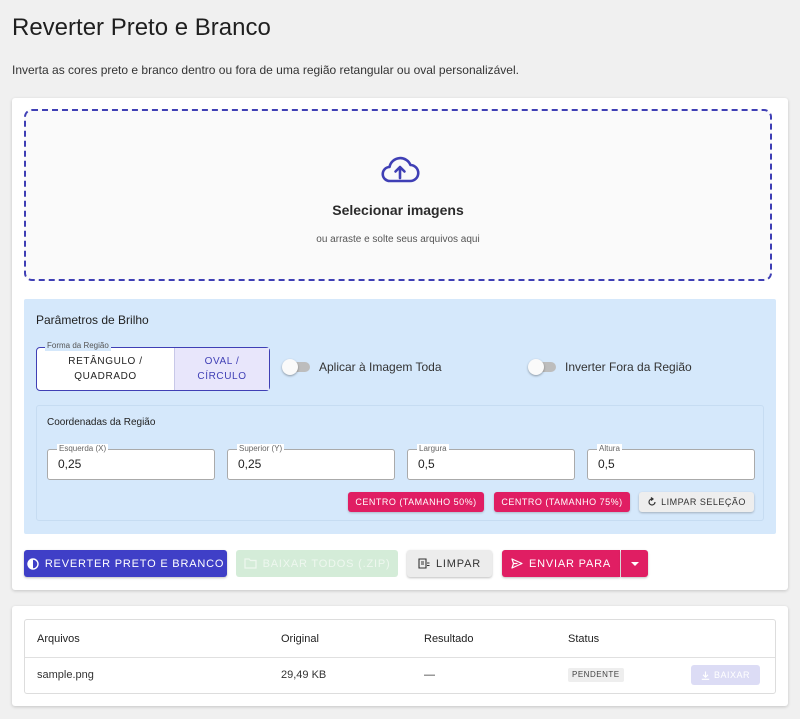 The width and height of the screenshot is (800, 719). What do you see at coordinates (250, 563) in the screenshot?
I see `folder-zip-icon` at bounding box center [250, 563].